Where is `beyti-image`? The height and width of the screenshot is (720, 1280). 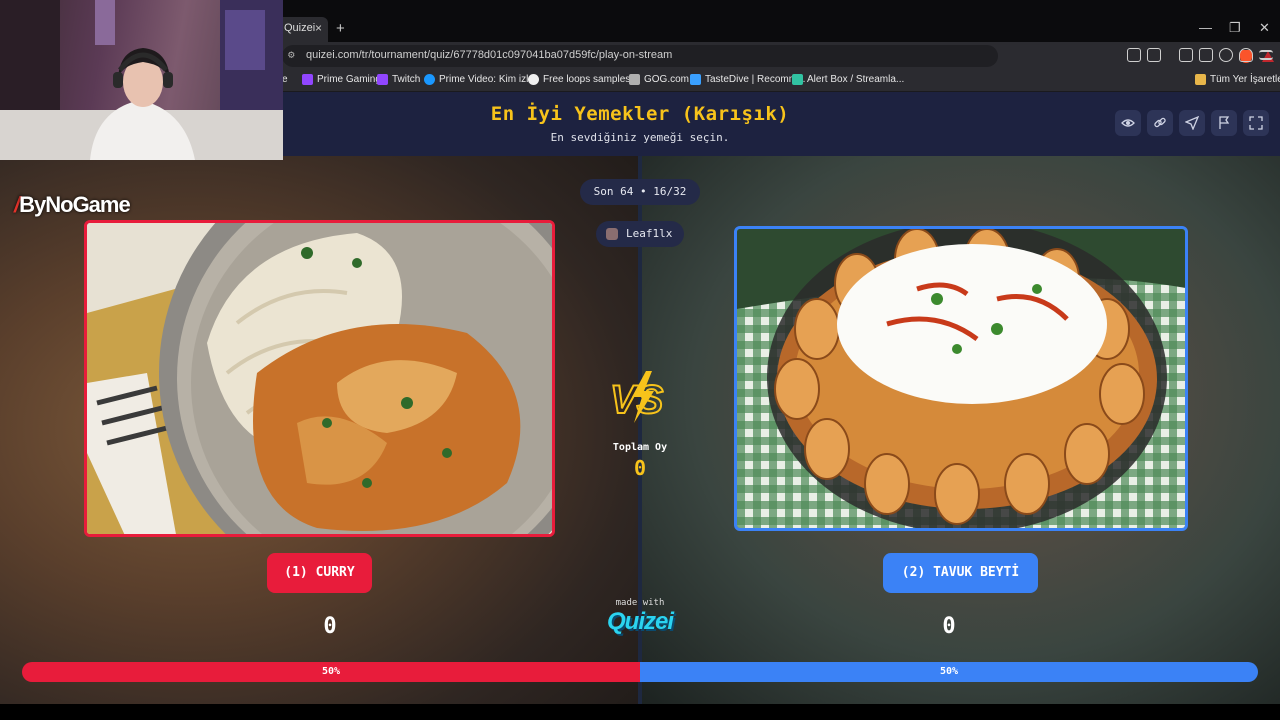
beyti-image is located at coordinates (961, 378).